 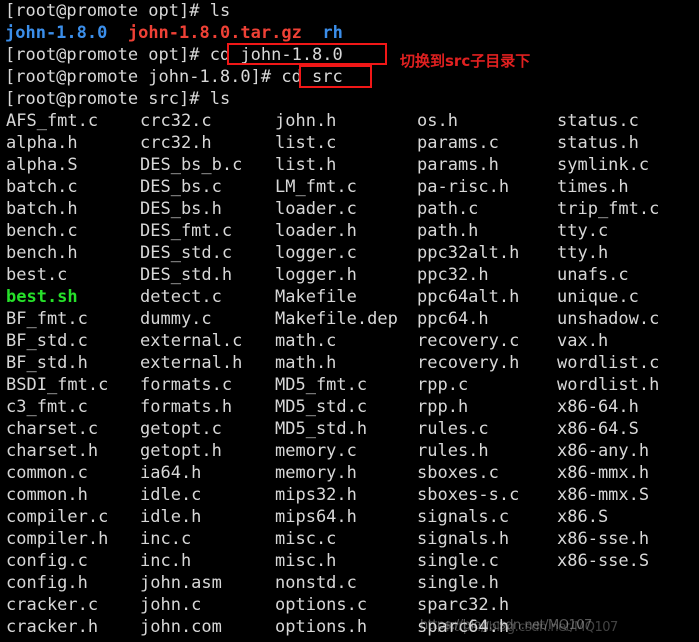 What do you see at coordinates (42, 209) in the screenshot?
I see `file-entry: batch.h` at bounding box center [42, 209].